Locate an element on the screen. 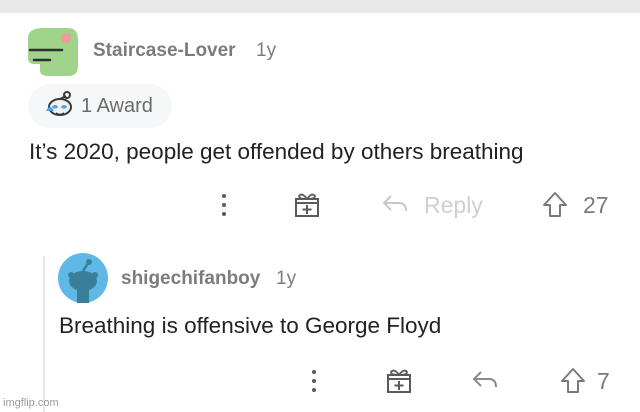 The width and height of the screenshot is (640, 412). award-badge: 1 Award is located at coordinates (100, 106).